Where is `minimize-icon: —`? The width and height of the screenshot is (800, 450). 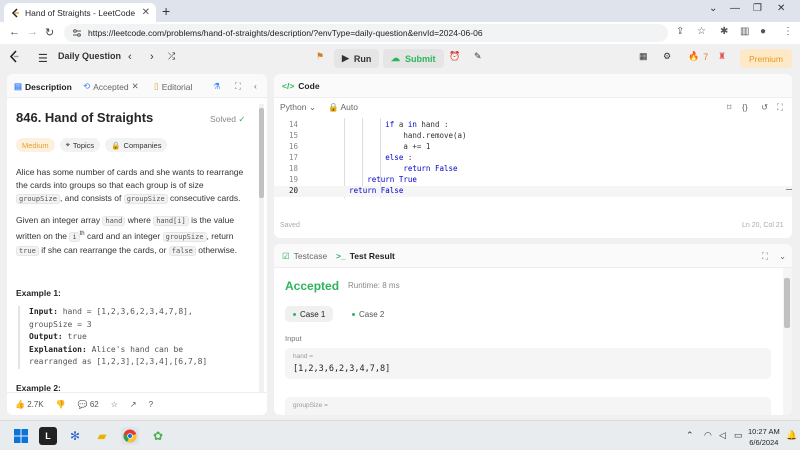 minimize-icon: — is located at coordinates (735, 8).